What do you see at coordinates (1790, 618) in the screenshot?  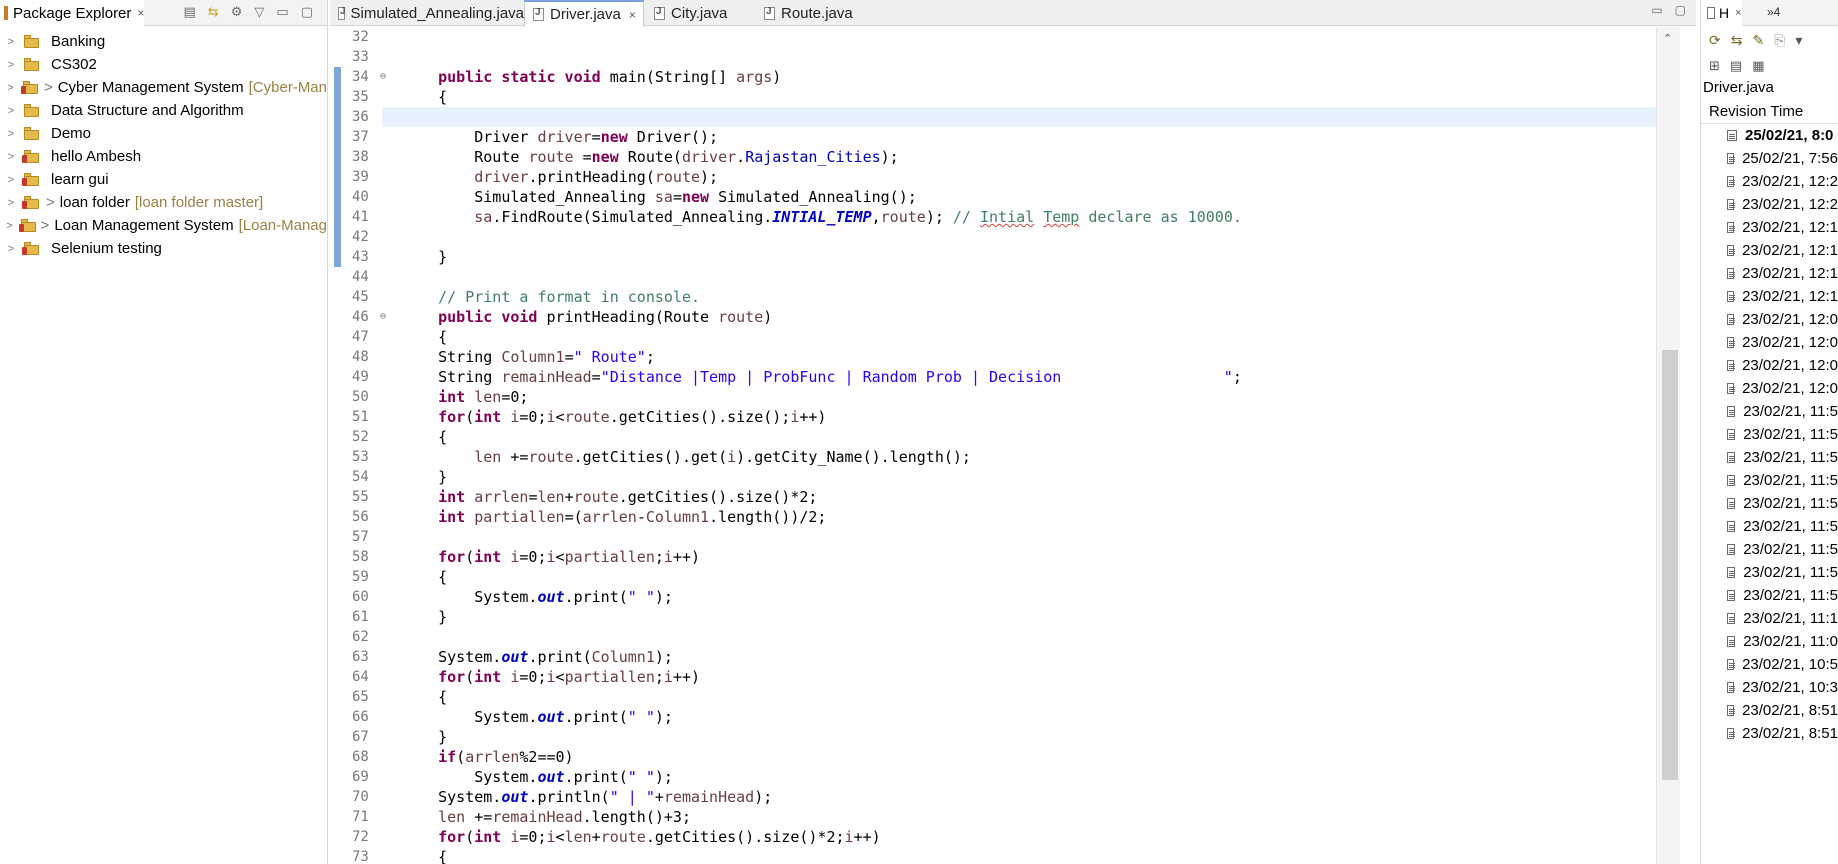 I see `revision-time: 23/02/21, 11:1` at bounding box center [1790, 618].